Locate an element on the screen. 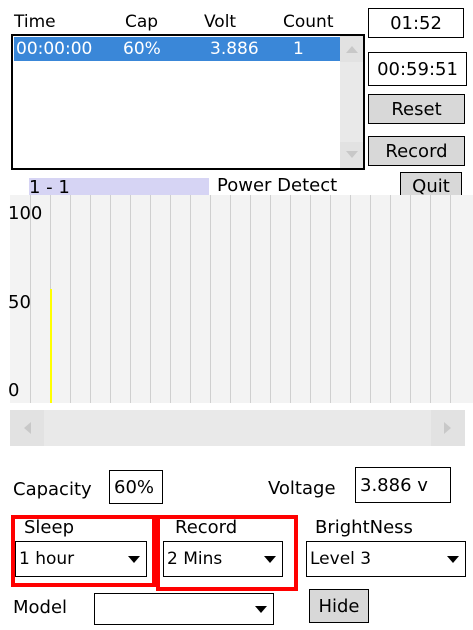  column-header-volt: Volt is located at coordinates (220, 22).